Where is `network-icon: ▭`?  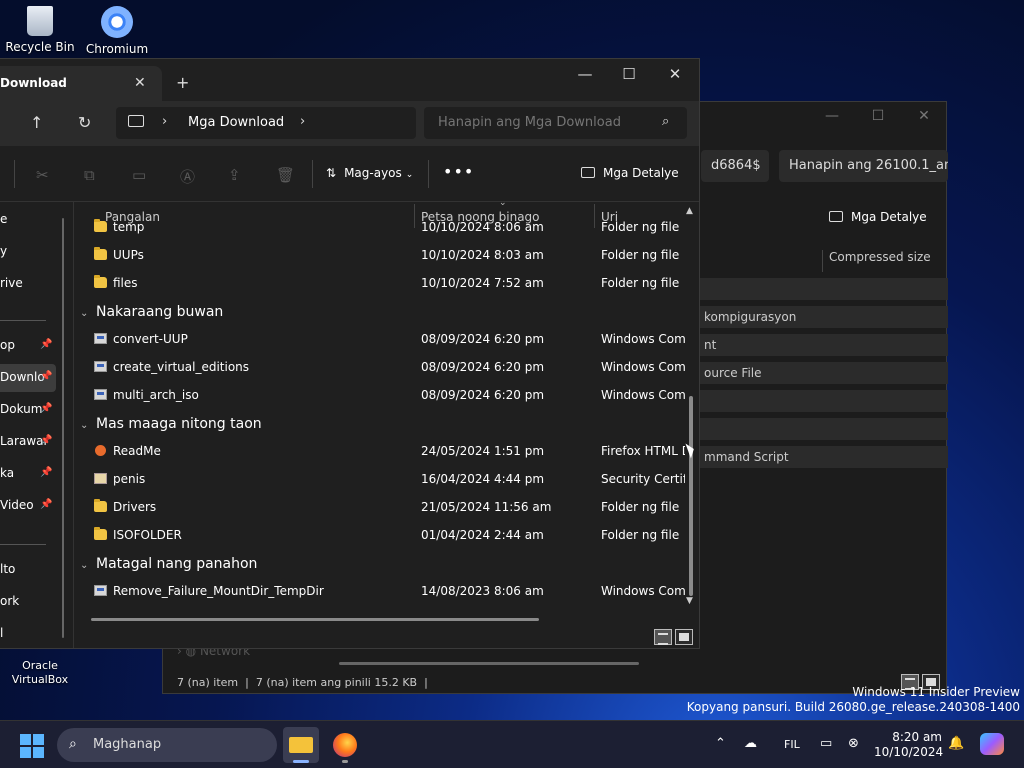 network-icon: ▭ is located at coordinates (826, 743).